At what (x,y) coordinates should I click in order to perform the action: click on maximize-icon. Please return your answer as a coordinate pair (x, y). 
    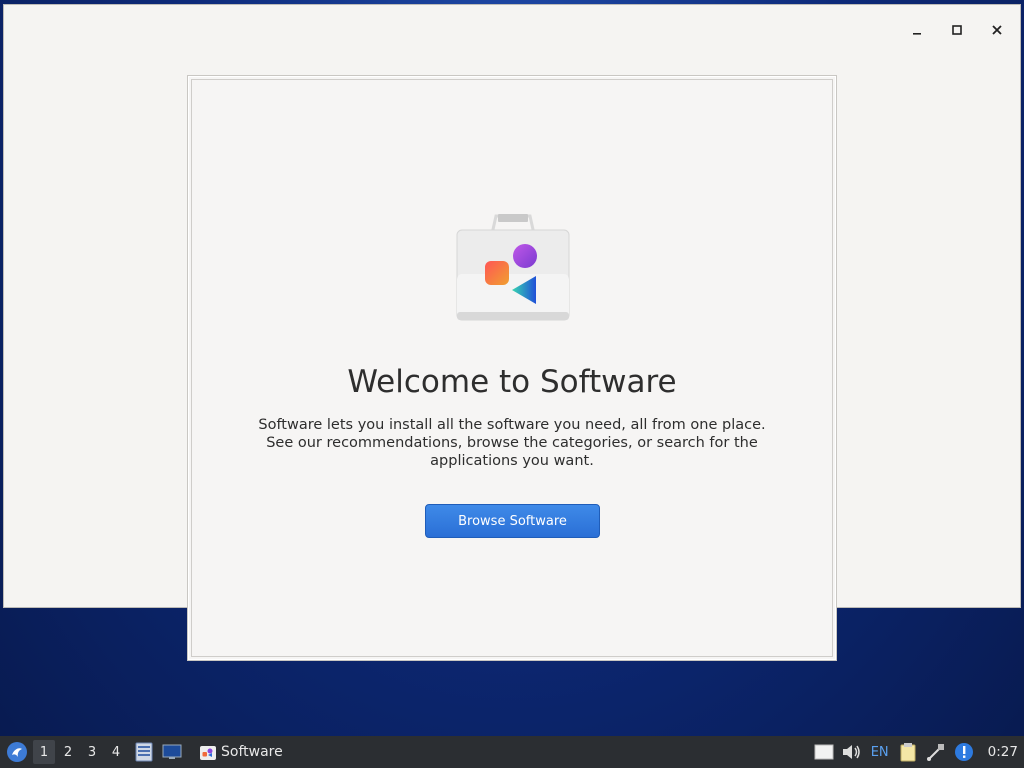
    Looking at the image, I should click on (957, 30).